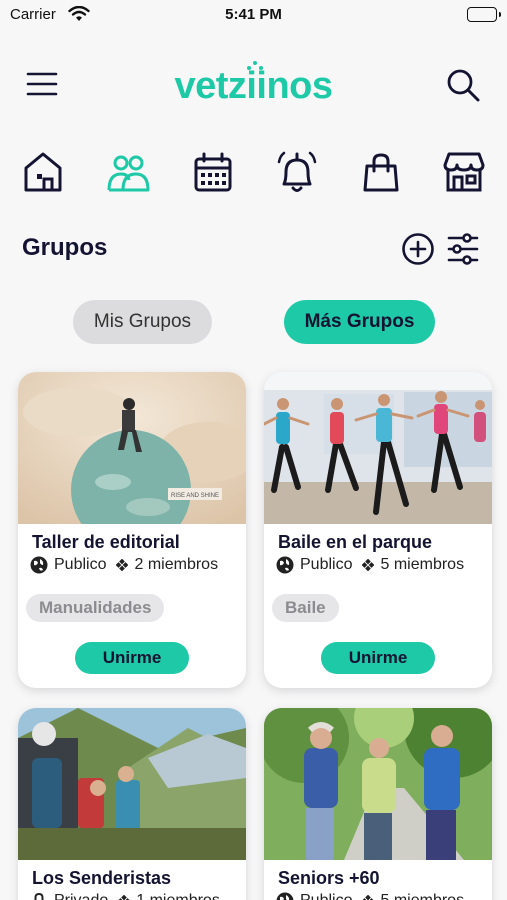  I want to click on group-card-senderistas: Los Senderistas Privado 1 miembros, so click(132, 804).